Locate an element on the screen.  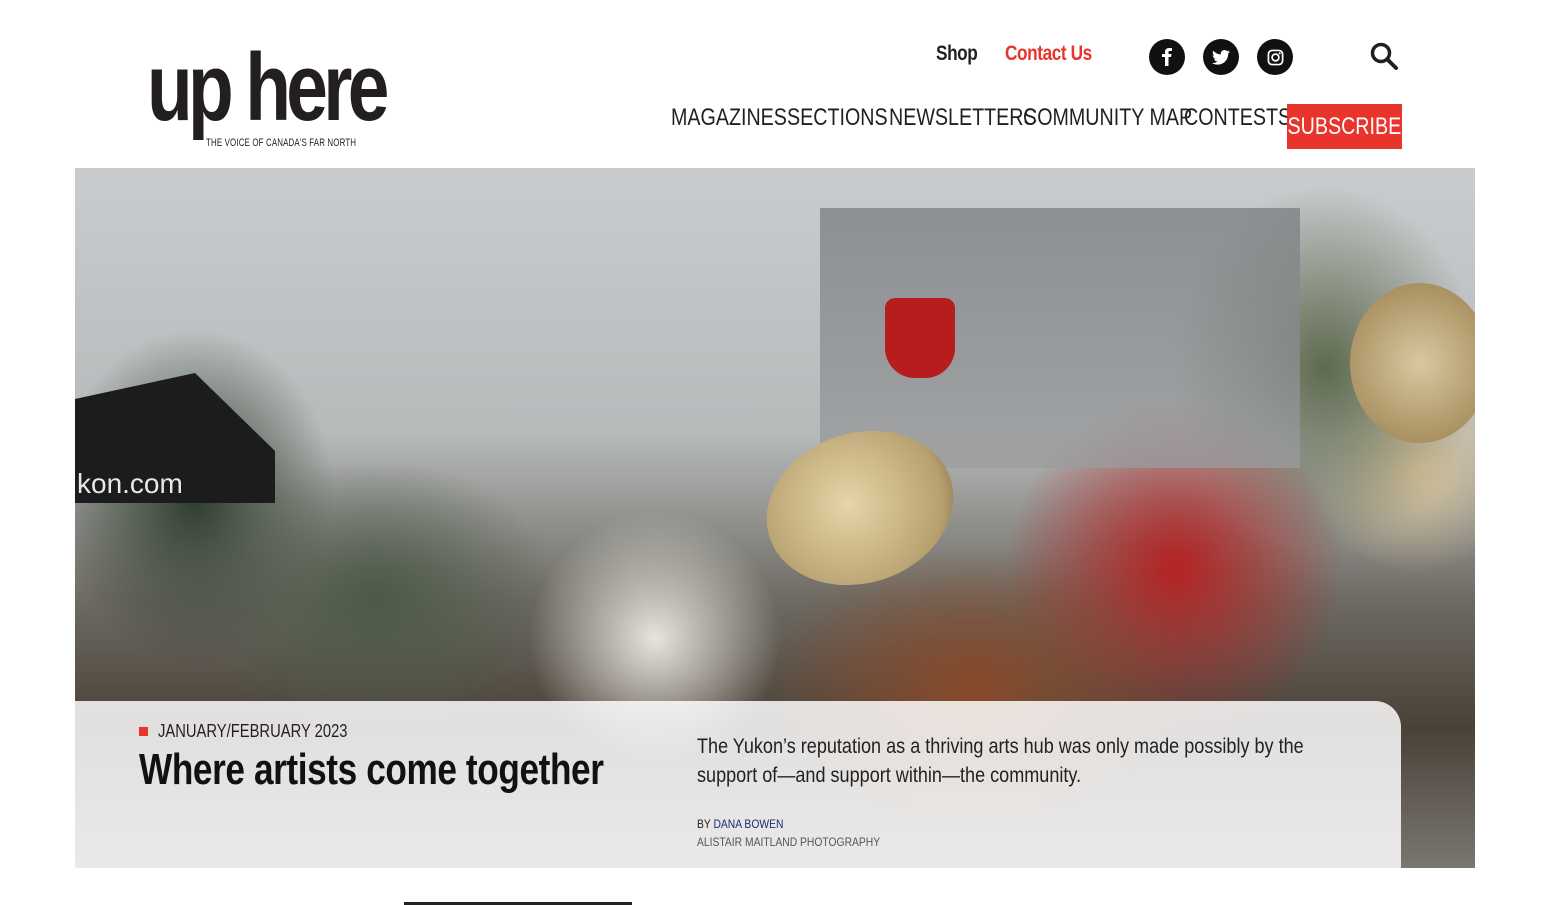
social-links is located at coordinates (1221, 57).